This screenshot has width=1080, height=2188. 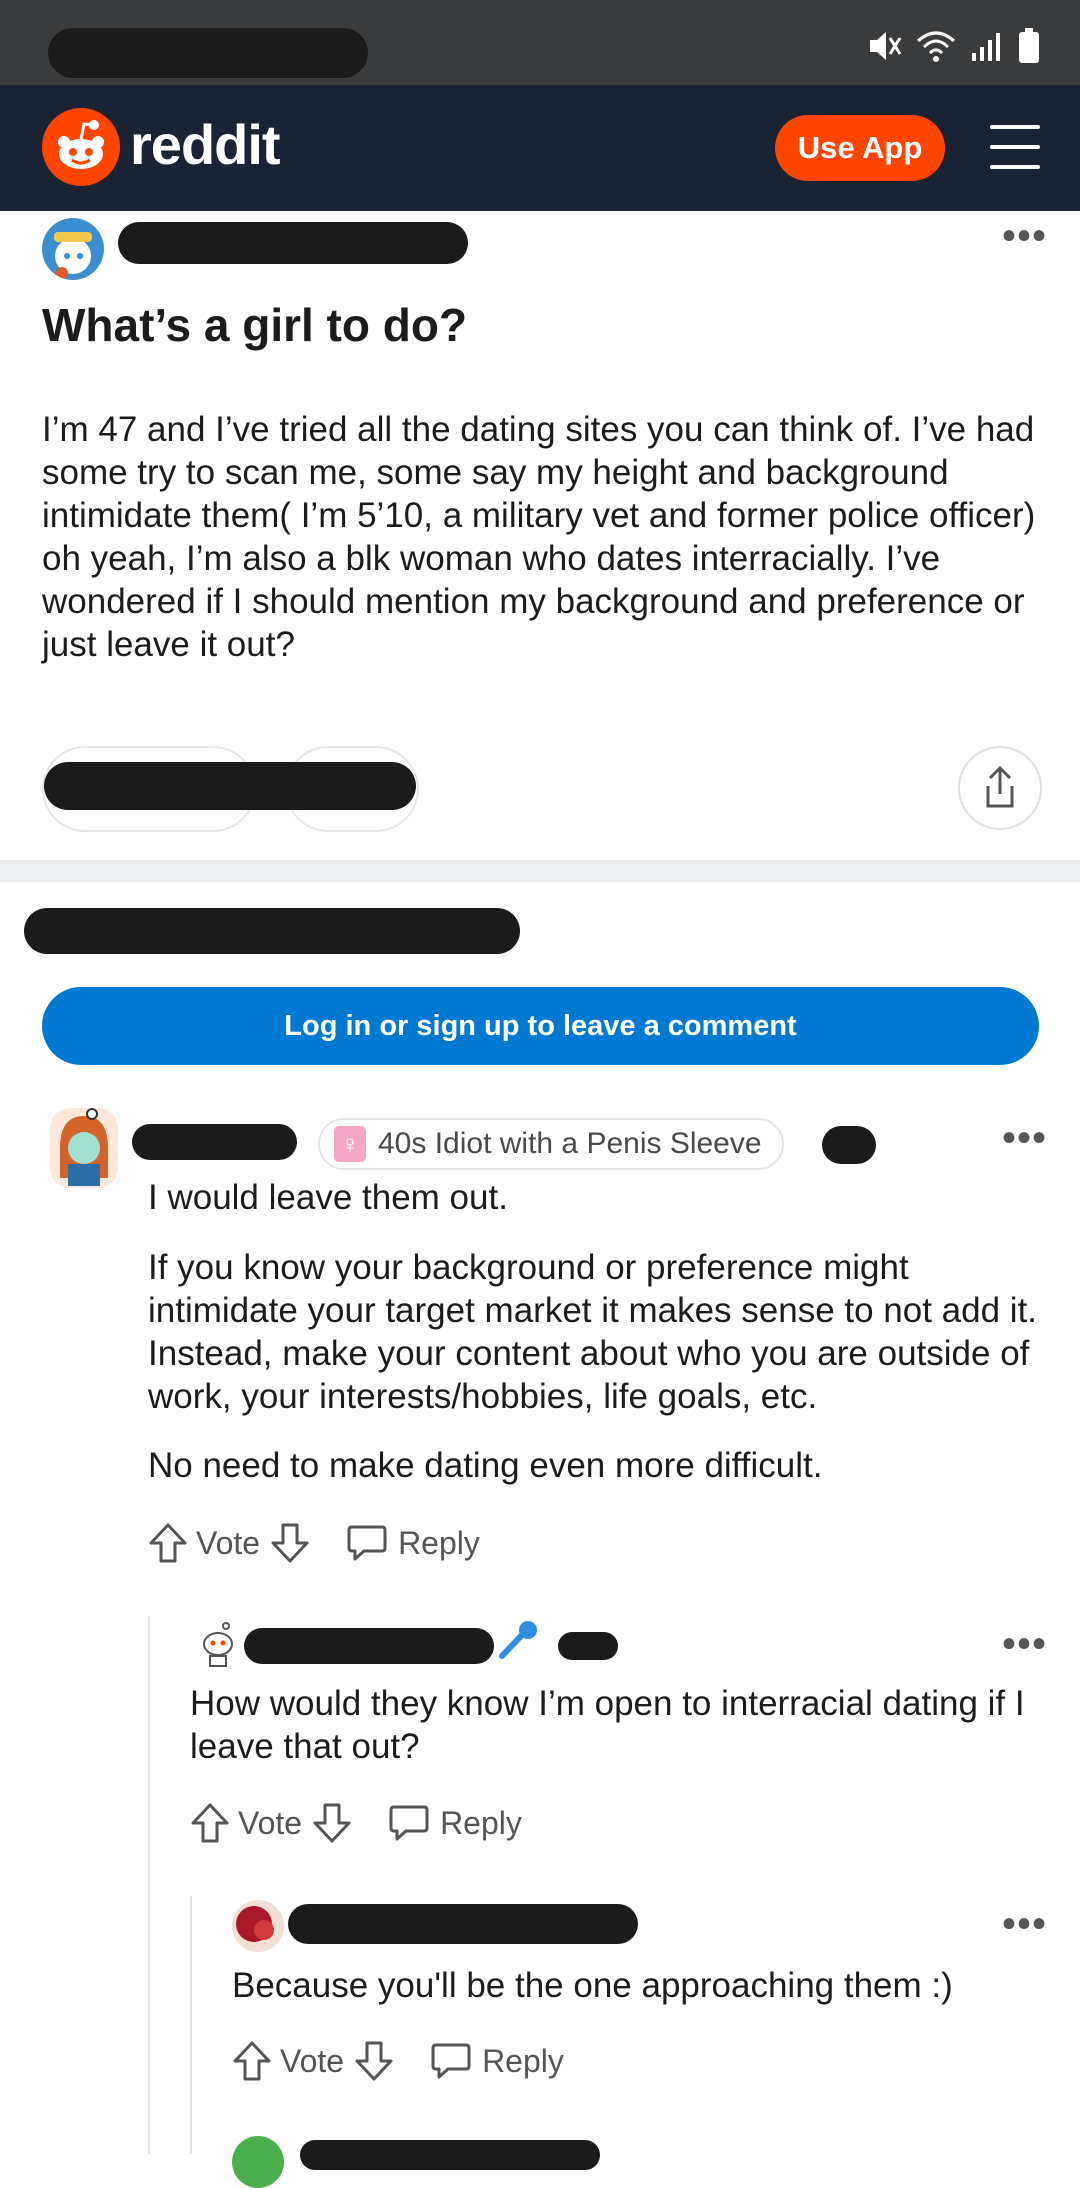 I want to click on reddit-logo-icon, so click(x=81, y=147).